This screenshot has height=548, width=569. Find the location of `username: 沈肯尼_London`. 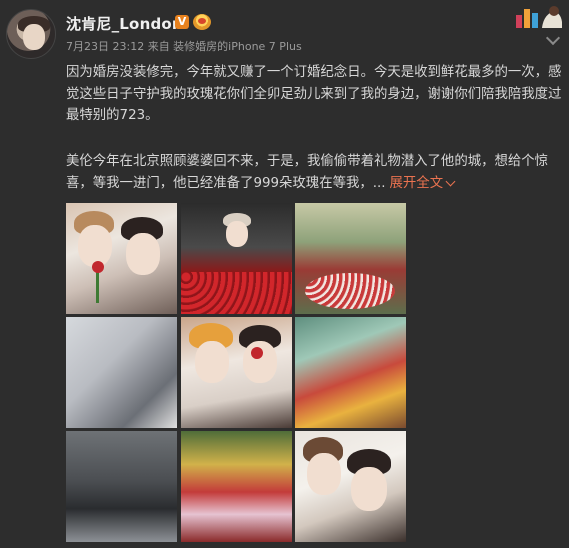

username: 沈肯尼_London is located at coordinates (124, 23).